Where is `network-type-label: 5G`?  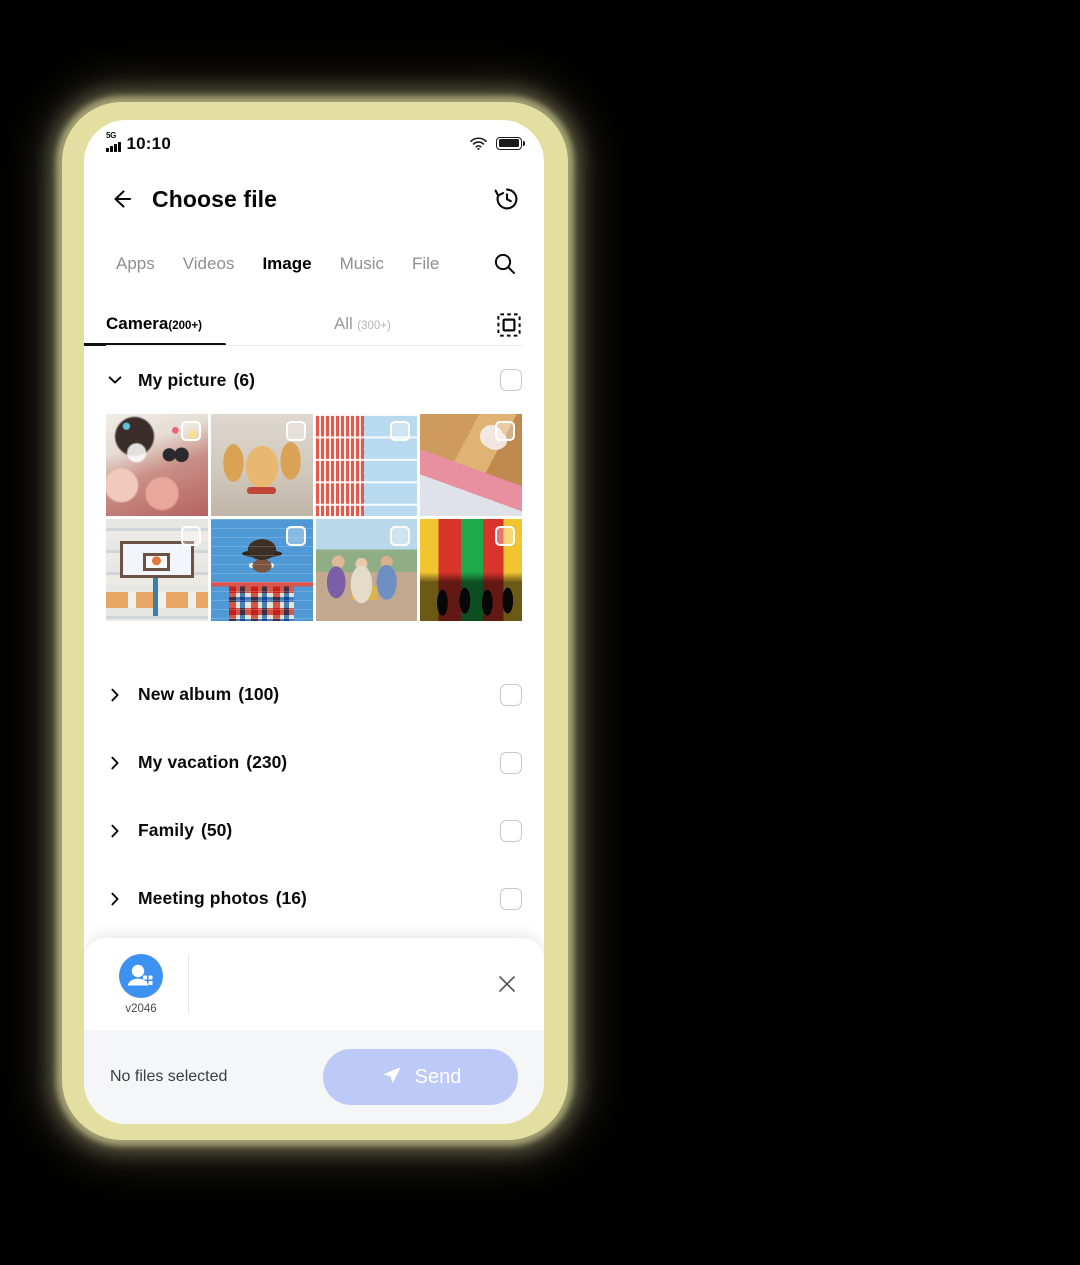 network-type-label: 5G is located at coordinates (111, 135).